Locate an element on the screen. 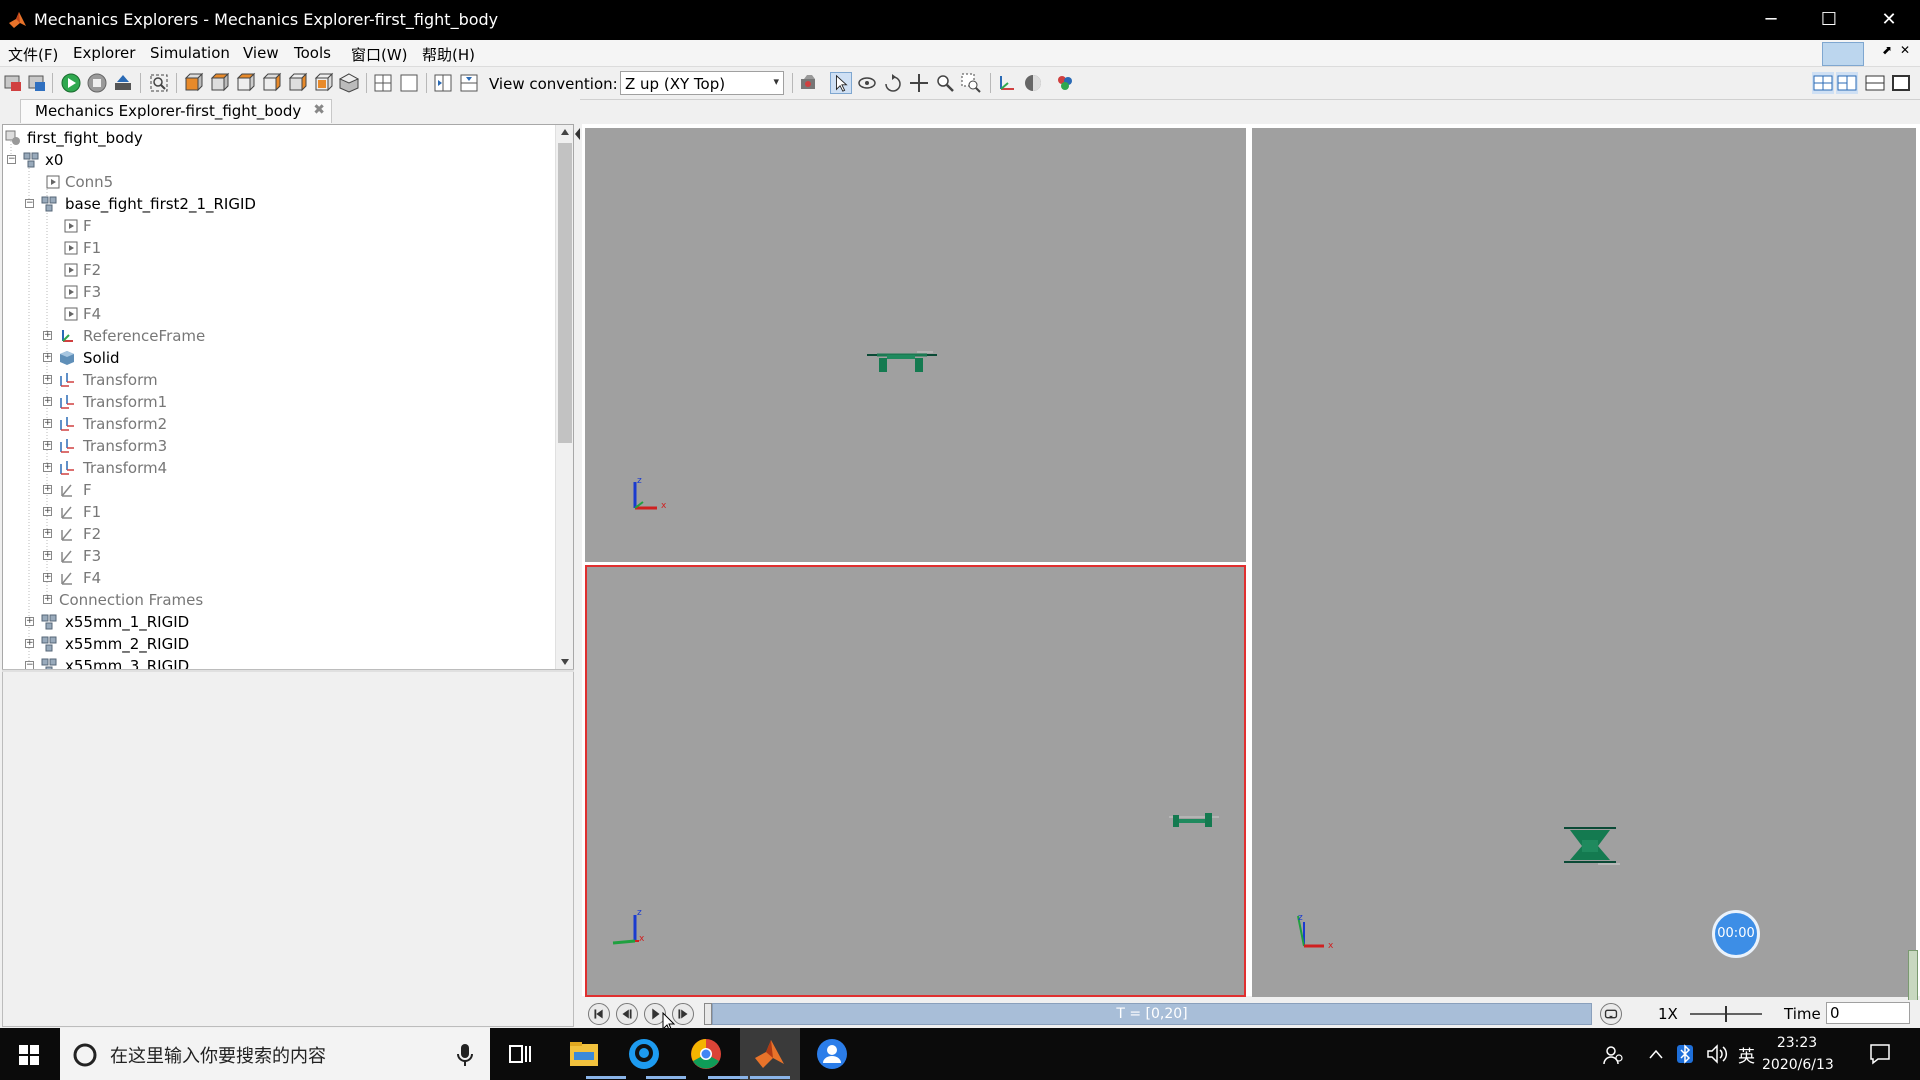  document-tab: Mechanics Explorer-first_fight_body ✖ is located at coordinates (176, 111).